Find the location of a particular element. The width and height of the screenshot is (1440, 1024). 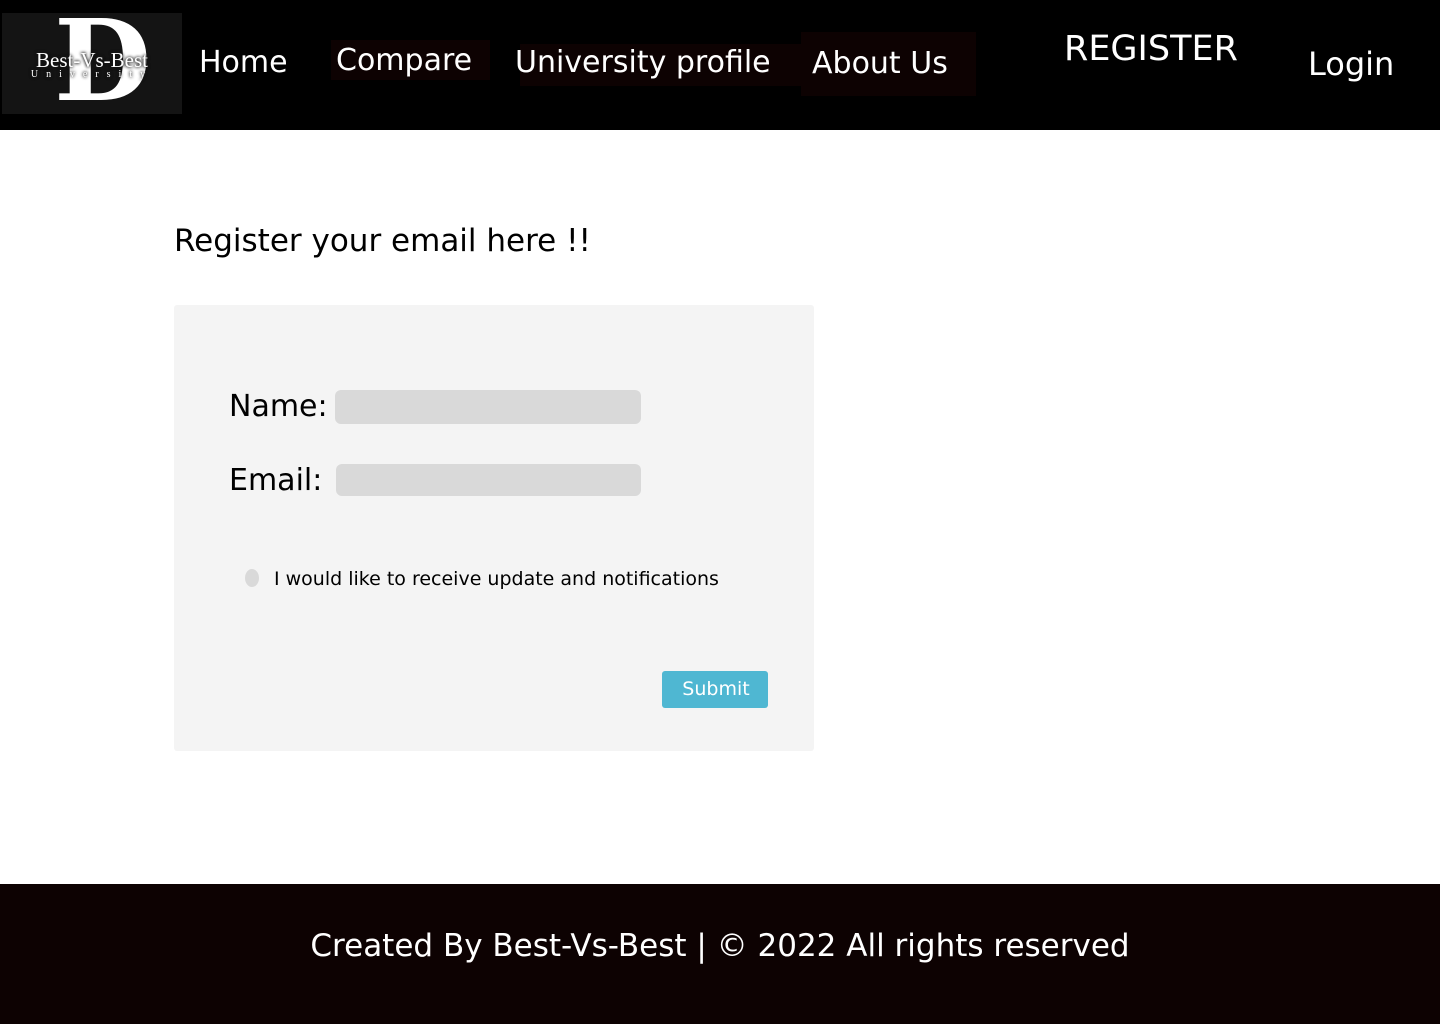

notify-radio is located at coordinates (252, 578).